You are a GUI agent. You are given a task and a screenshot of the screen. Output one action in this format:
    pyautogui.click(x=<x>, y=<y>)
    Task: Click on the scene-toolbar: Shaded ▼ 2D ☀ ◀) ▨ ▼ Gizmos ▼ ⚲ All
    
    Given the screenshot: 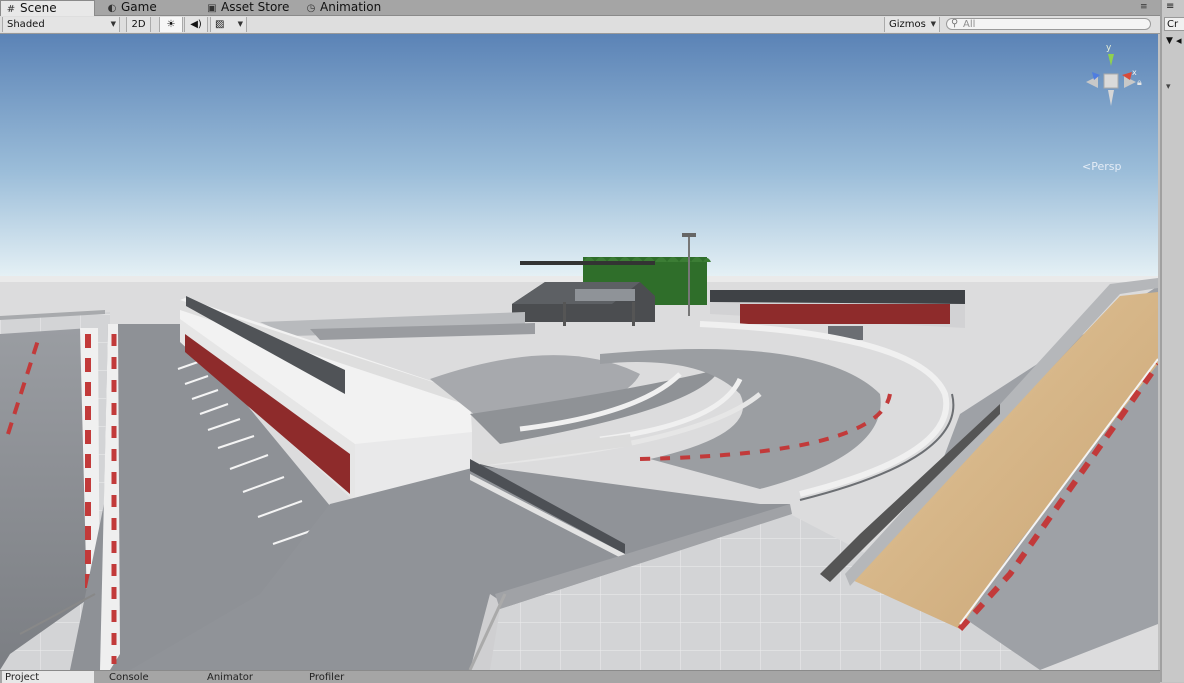 What is the action you would take?
    pyautogui.click(x=580, y=25)
    